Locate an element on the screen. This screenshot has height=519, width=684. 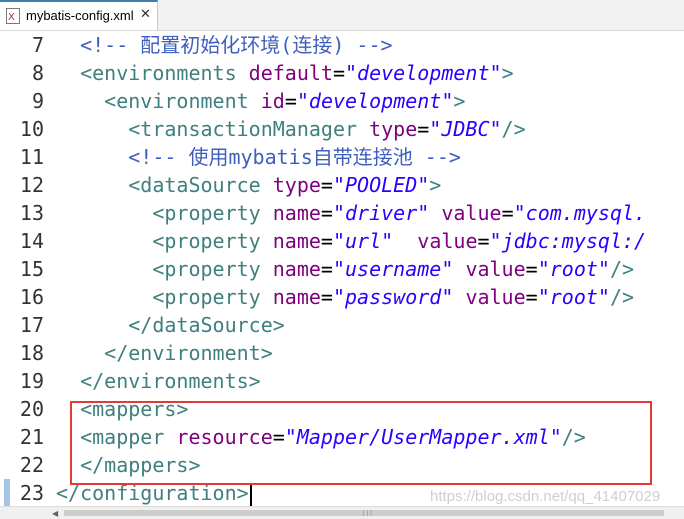
scrollbar-grip-icon: ||| is located at coordinates (367, 513).